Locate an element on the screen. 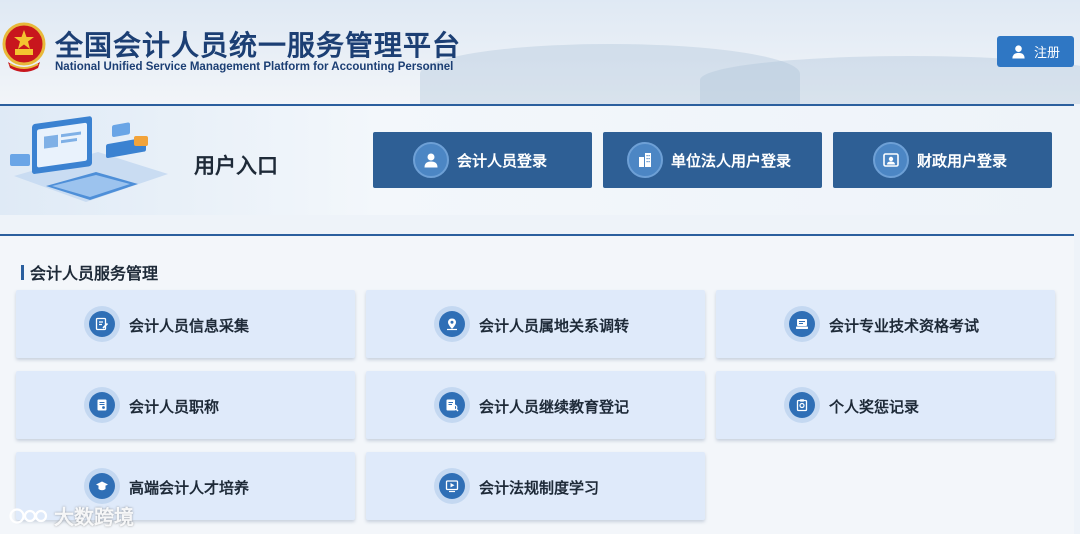  certificate-icon is located at coordinates (102, 405).